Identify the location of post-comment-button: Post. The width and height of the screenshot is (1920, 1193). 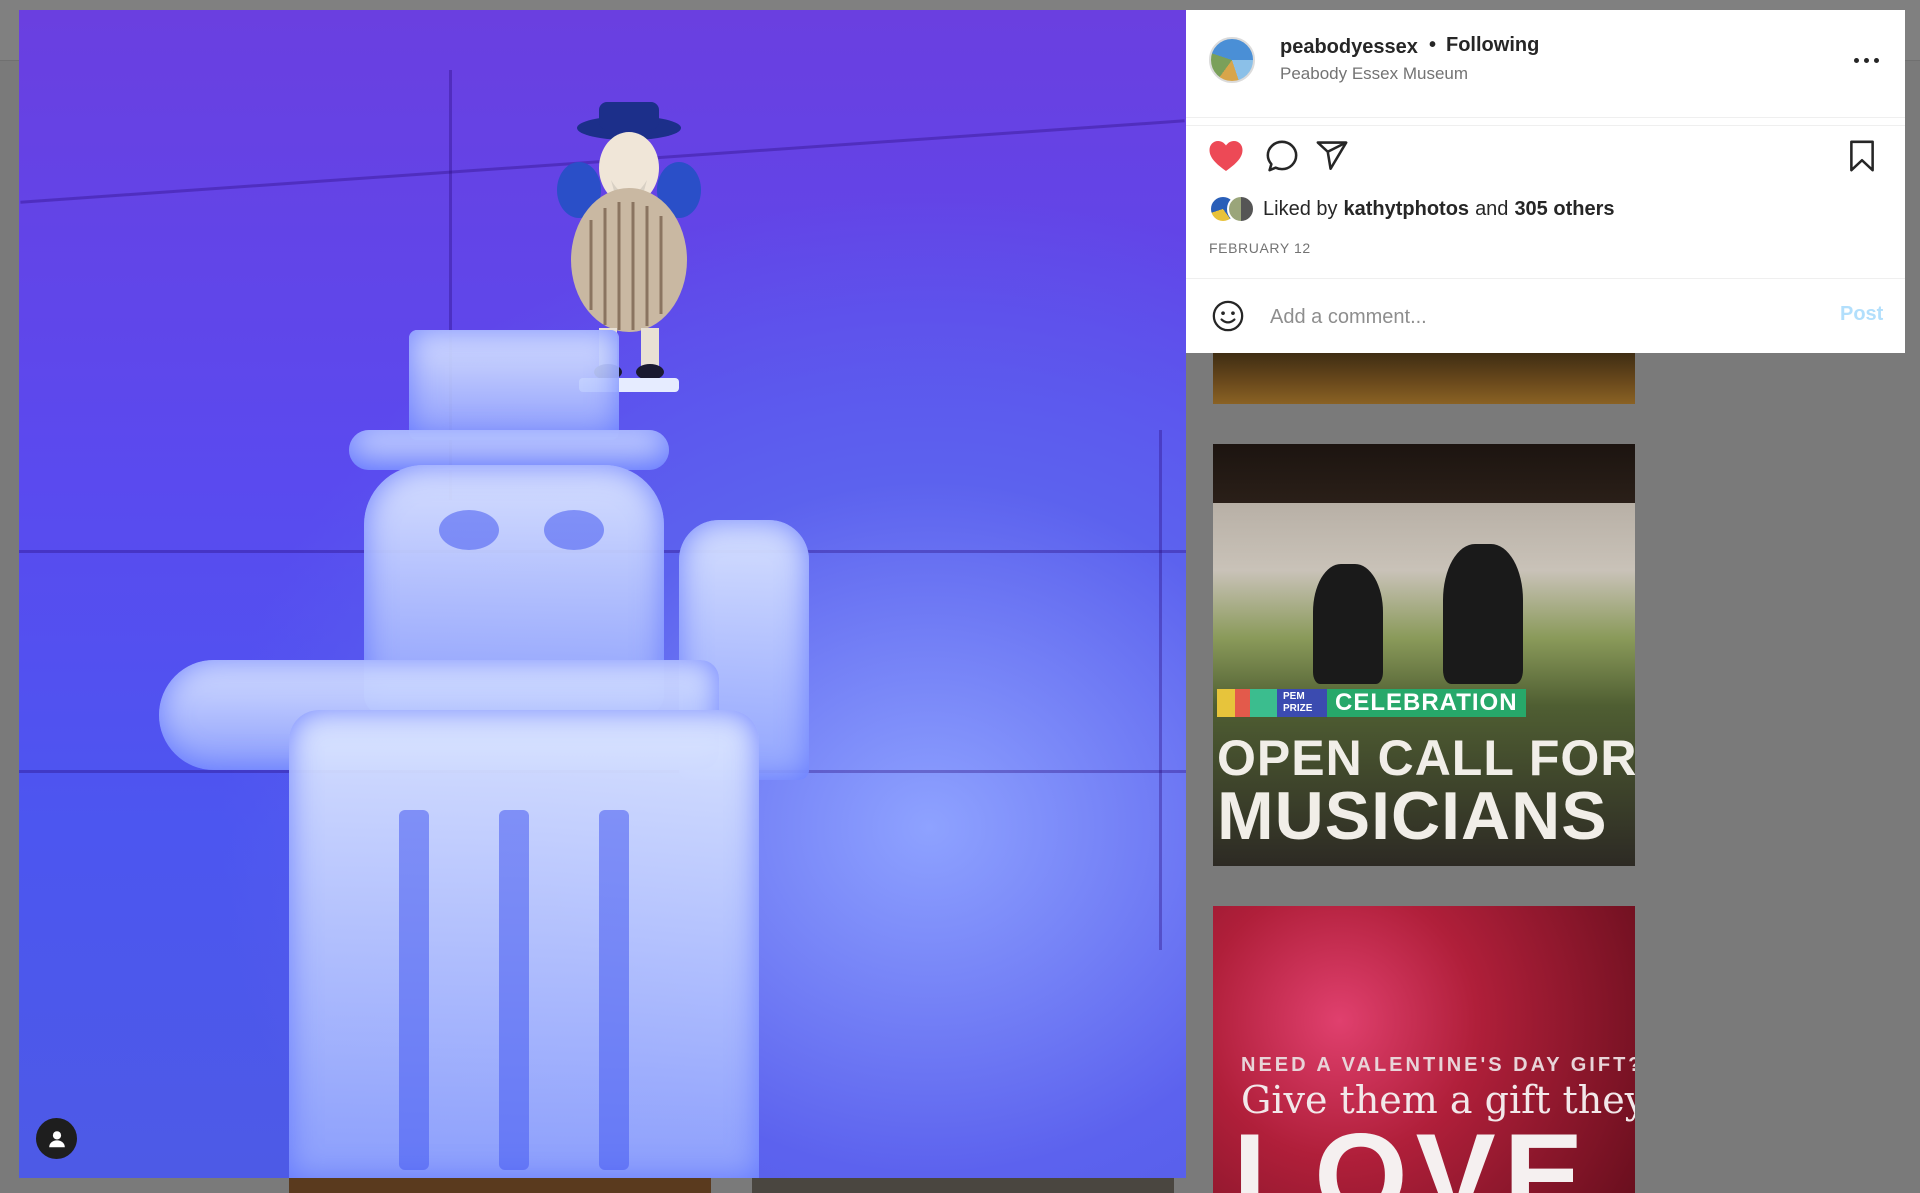
(1861, 314).